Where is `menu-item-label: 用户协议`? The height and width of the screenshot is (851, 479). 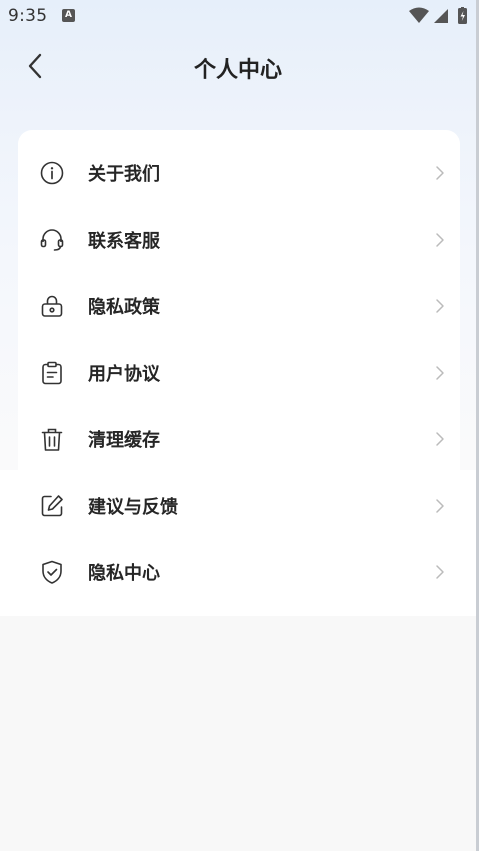 menu-item-label: 用户协议 is located at coordinates (124, 374).